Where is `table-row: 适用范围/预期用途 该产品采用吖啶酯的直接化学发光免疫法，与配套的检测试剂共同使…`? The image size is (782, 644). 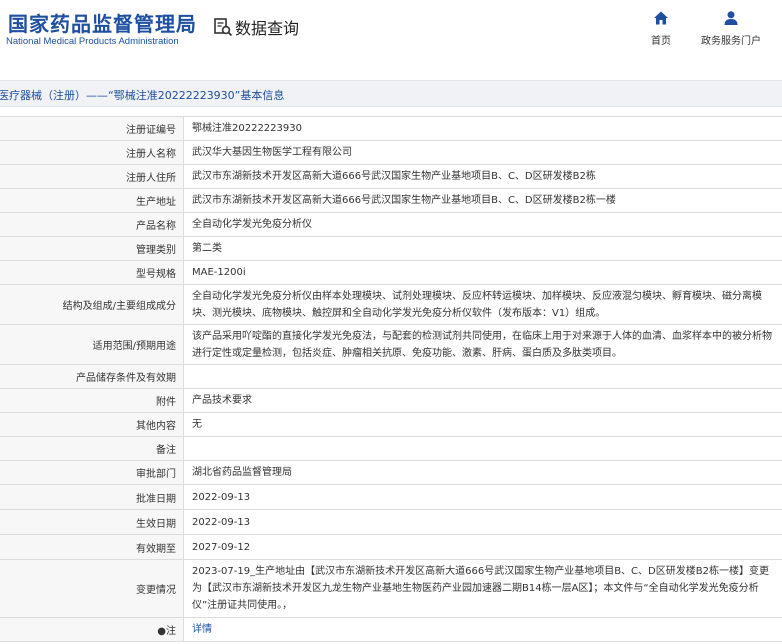
table-row: 适用范围/预期用途 该产品采用吖啶酯的直接化学发光免疫法，与配套的检测试剂共同使… is located at coordinates (391, 344).